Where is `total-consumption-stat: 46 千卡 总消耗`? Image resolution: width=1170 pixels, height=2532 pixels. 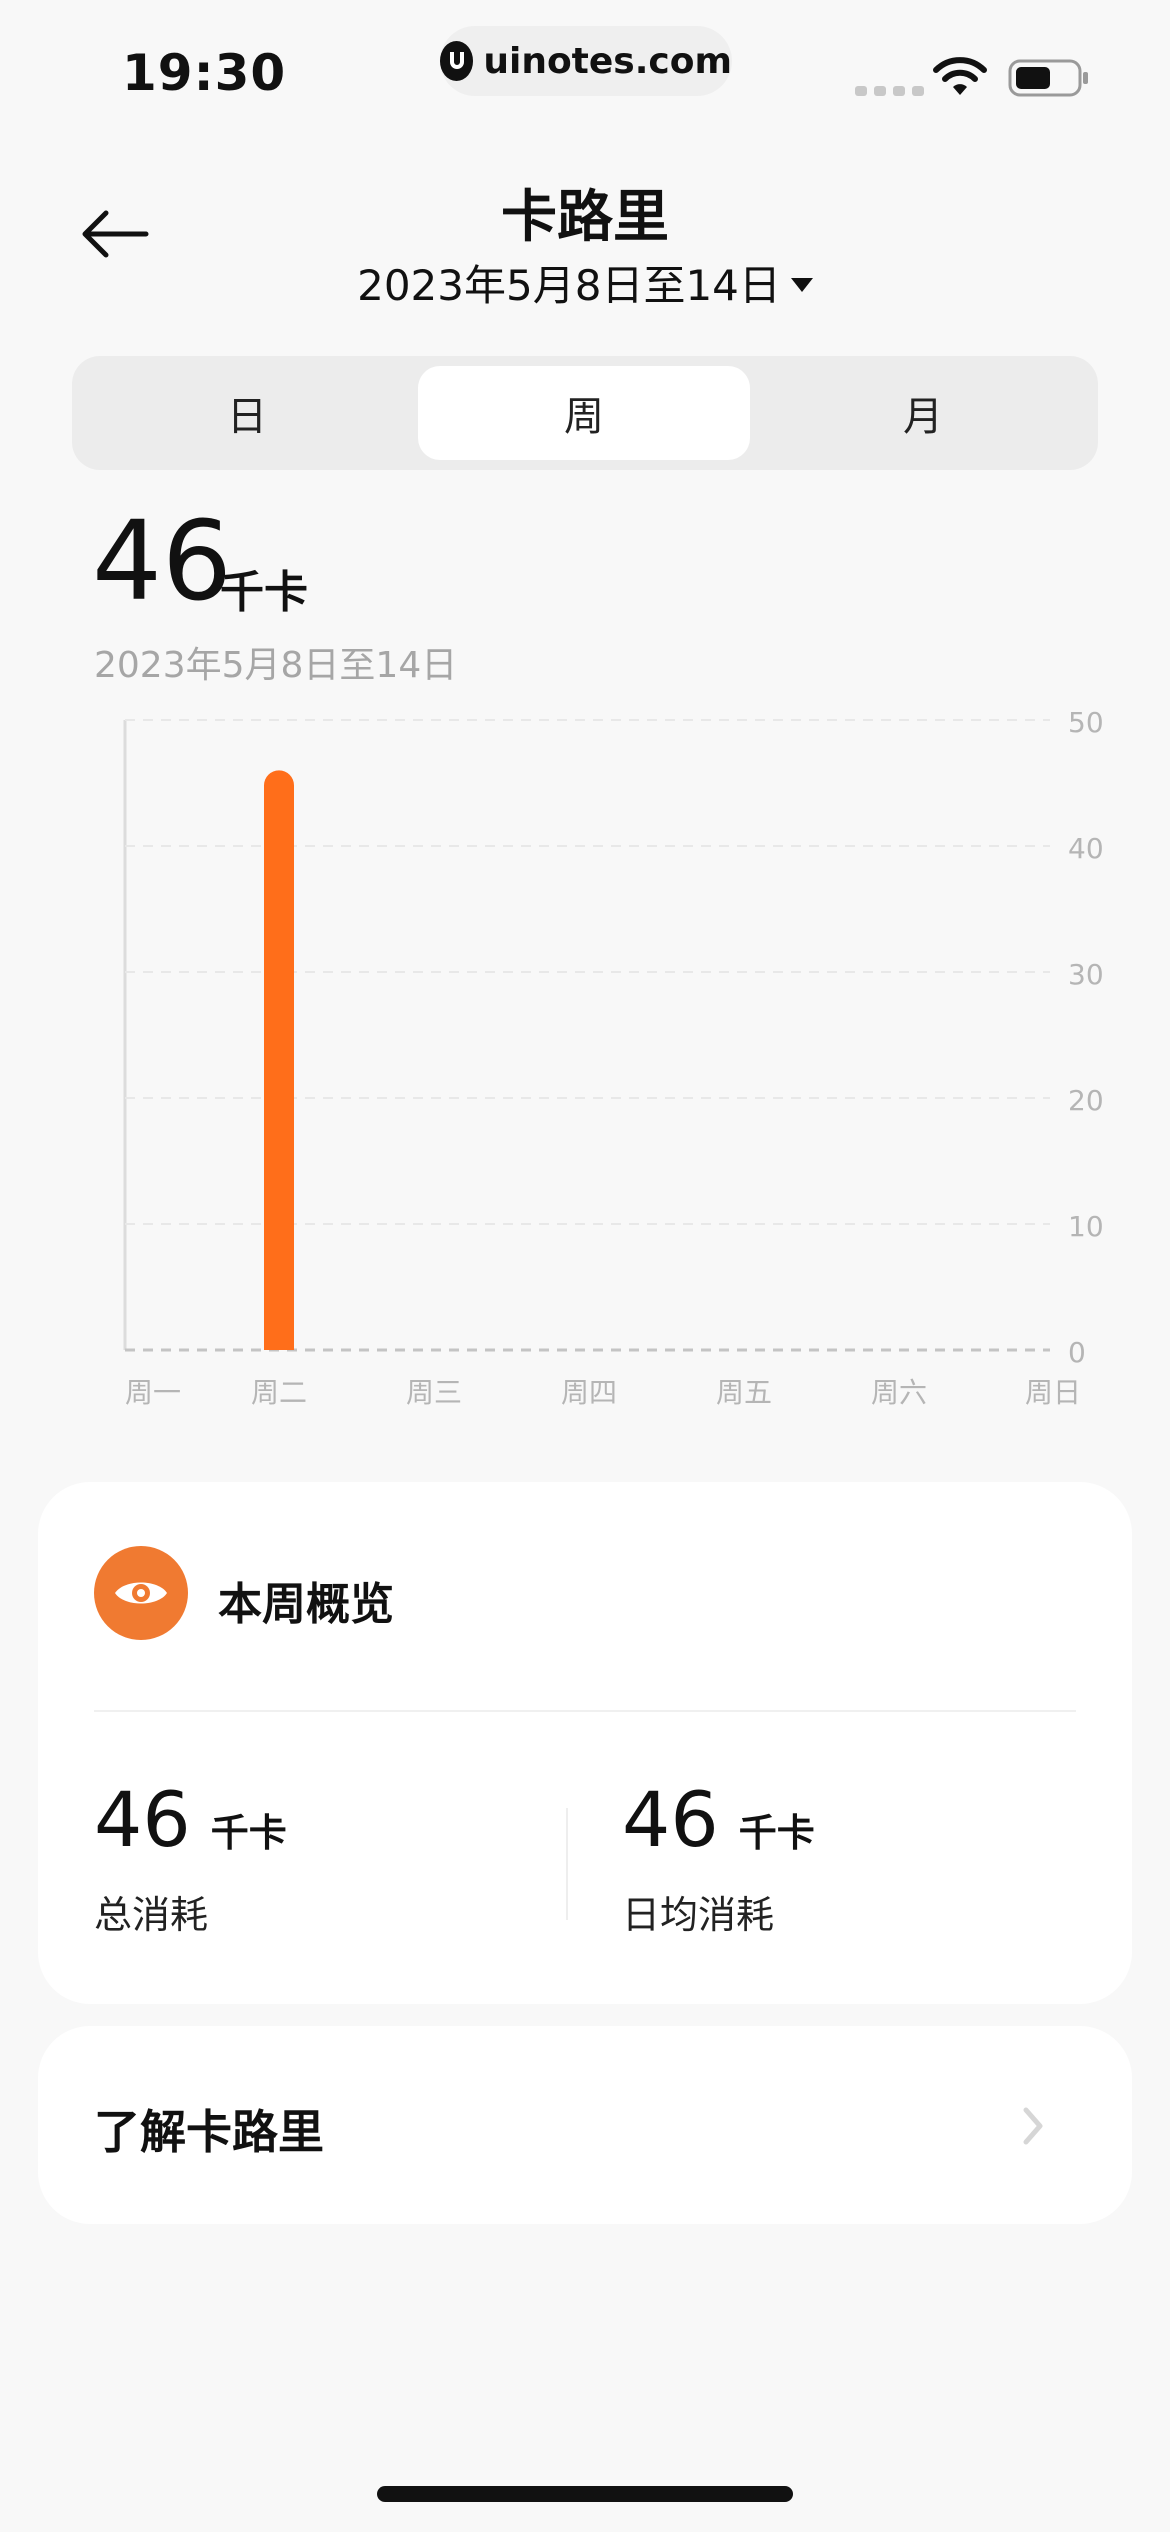
total-consumption-stat: 46 千卡 总消耗 is located at coordinates (190, 1860).